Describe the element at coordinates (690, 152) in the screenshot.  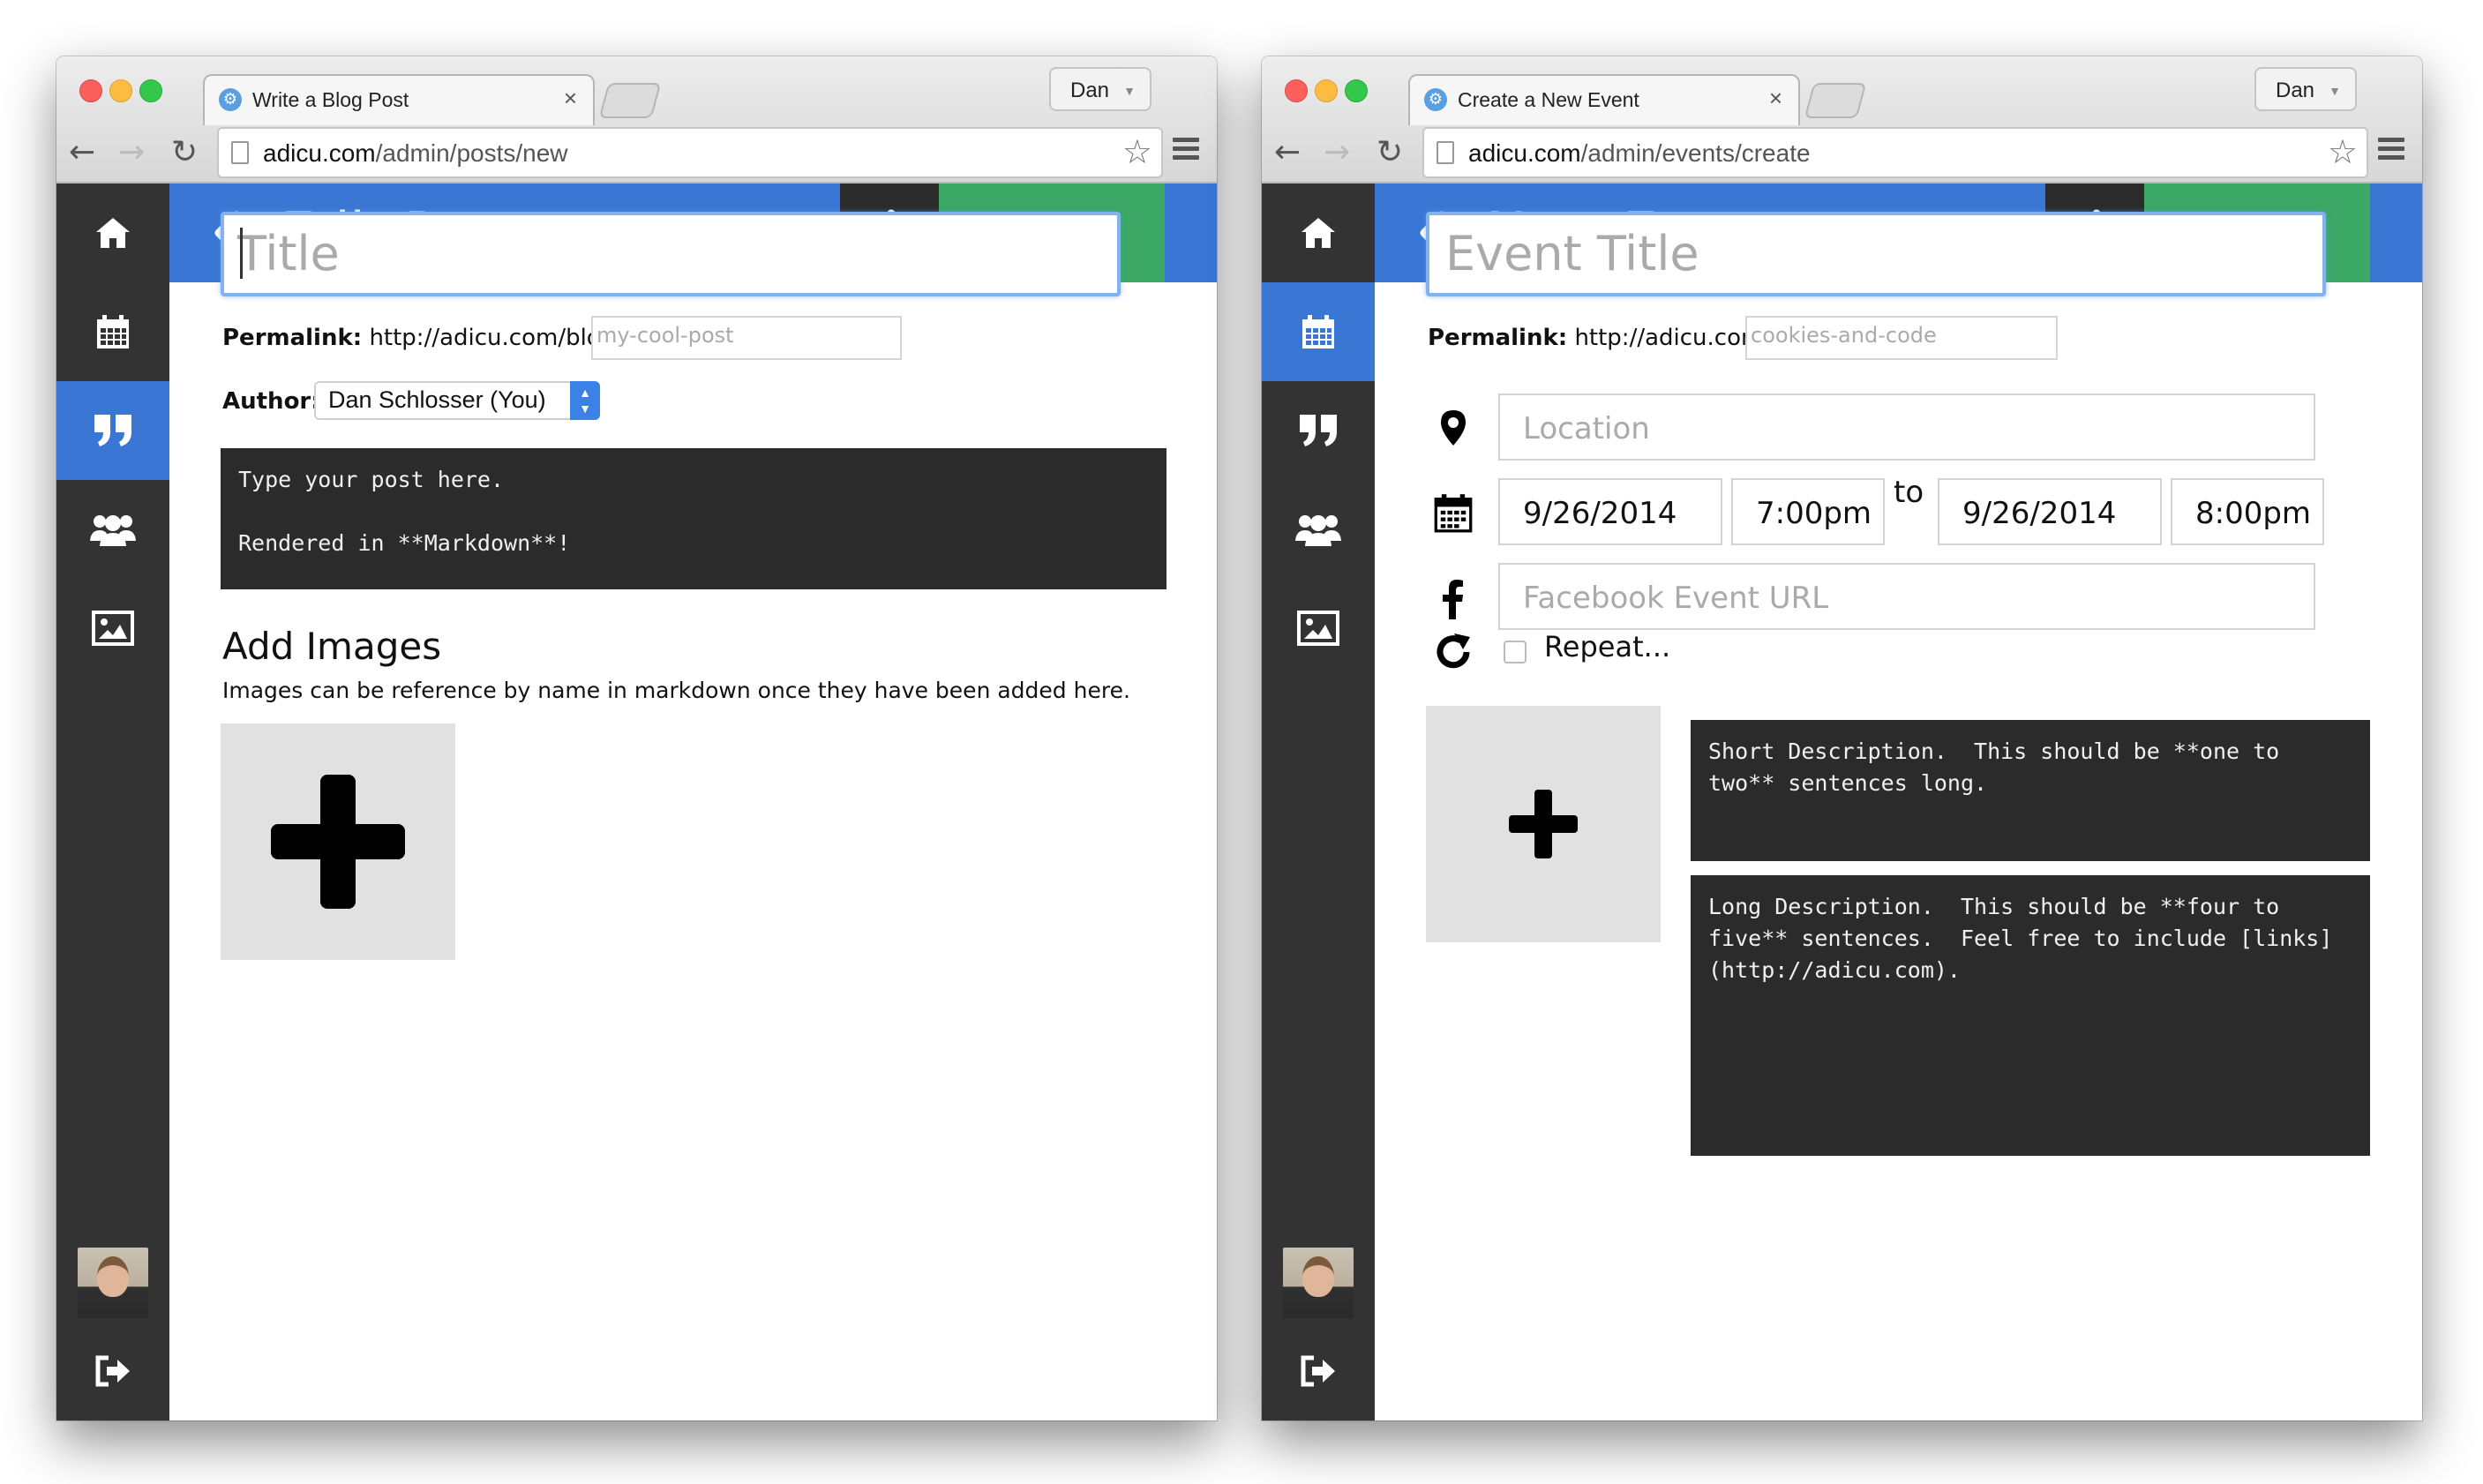
I see `address-bar: adicu.com/admin/posts/new ☆` at that location.